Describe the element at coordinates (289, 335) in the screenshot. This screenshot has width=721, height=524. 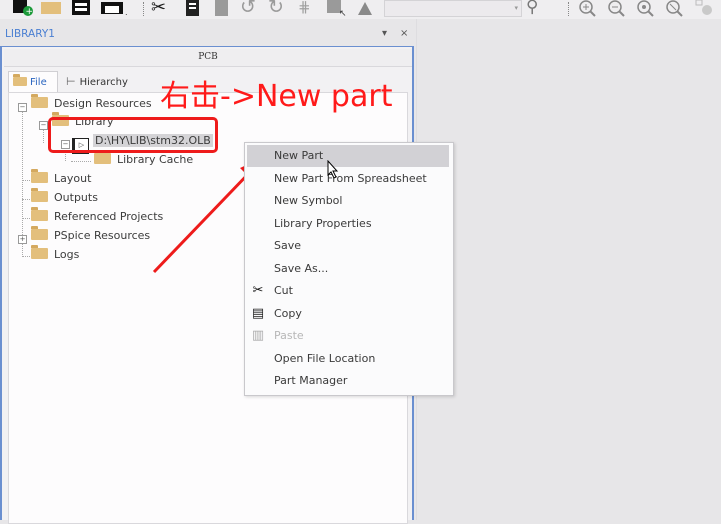
I see `menu-item-label: Paste` at that location.